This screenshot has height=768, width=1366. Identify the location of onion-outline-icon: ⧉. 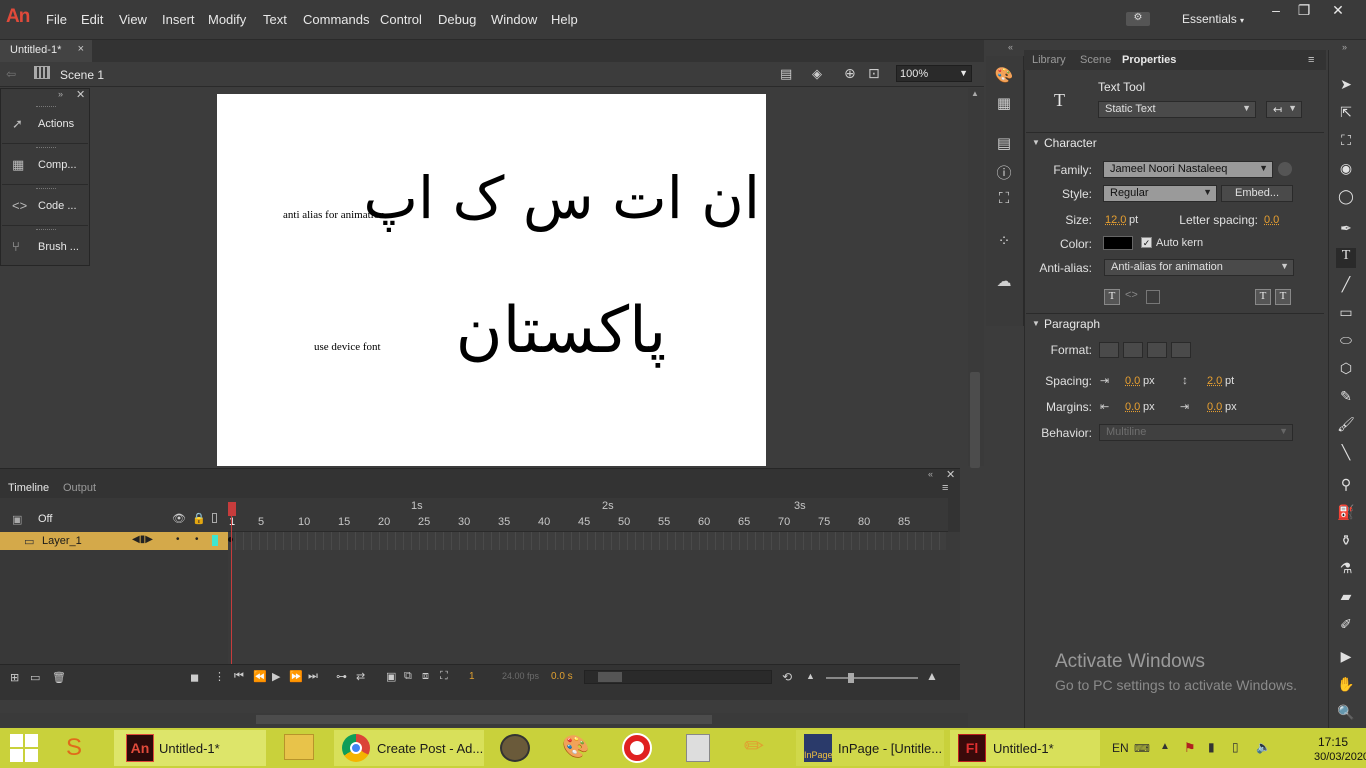
(408, 676).